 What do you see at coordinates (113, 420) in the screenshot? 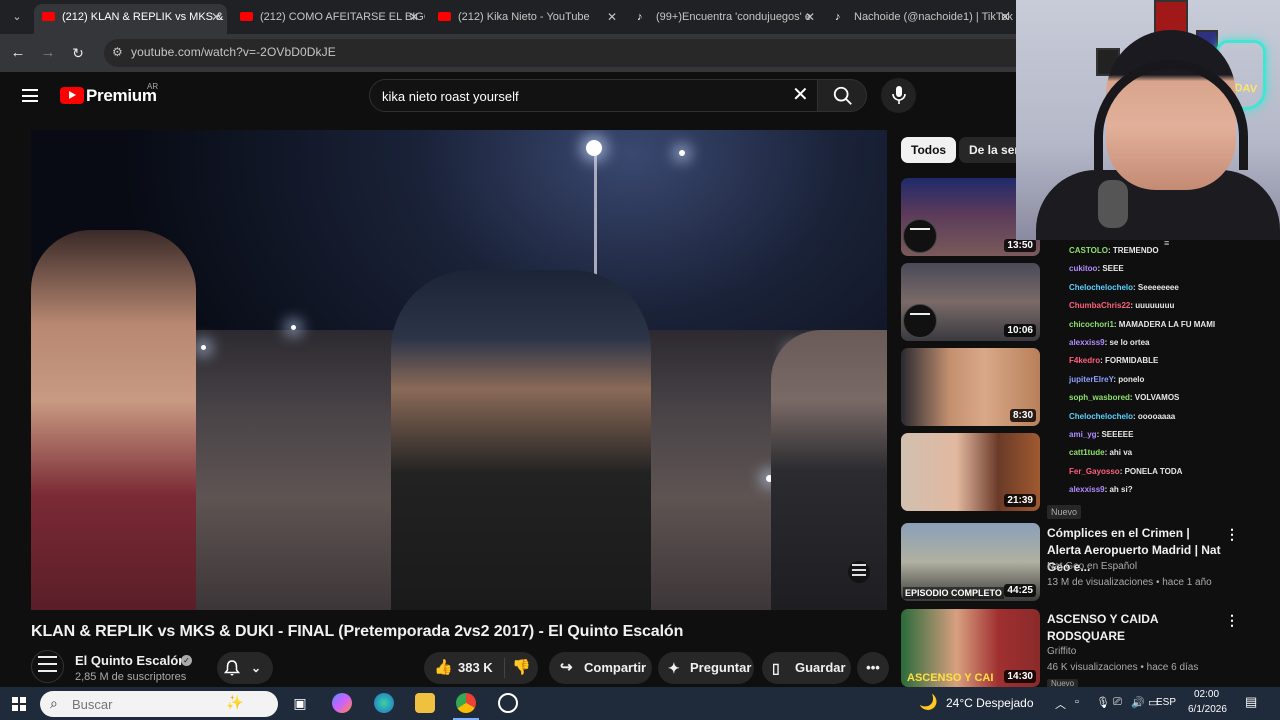
I see `video-frame-person-left` at bounding box center [113, 420].